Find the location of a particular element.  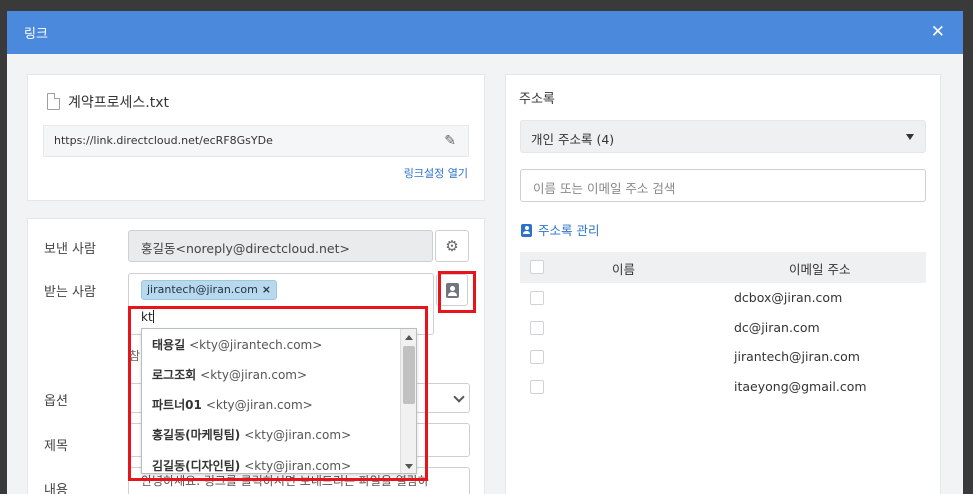

autocomplete-name: 김길동(디자인팀) is located at coordinates (196, 466).